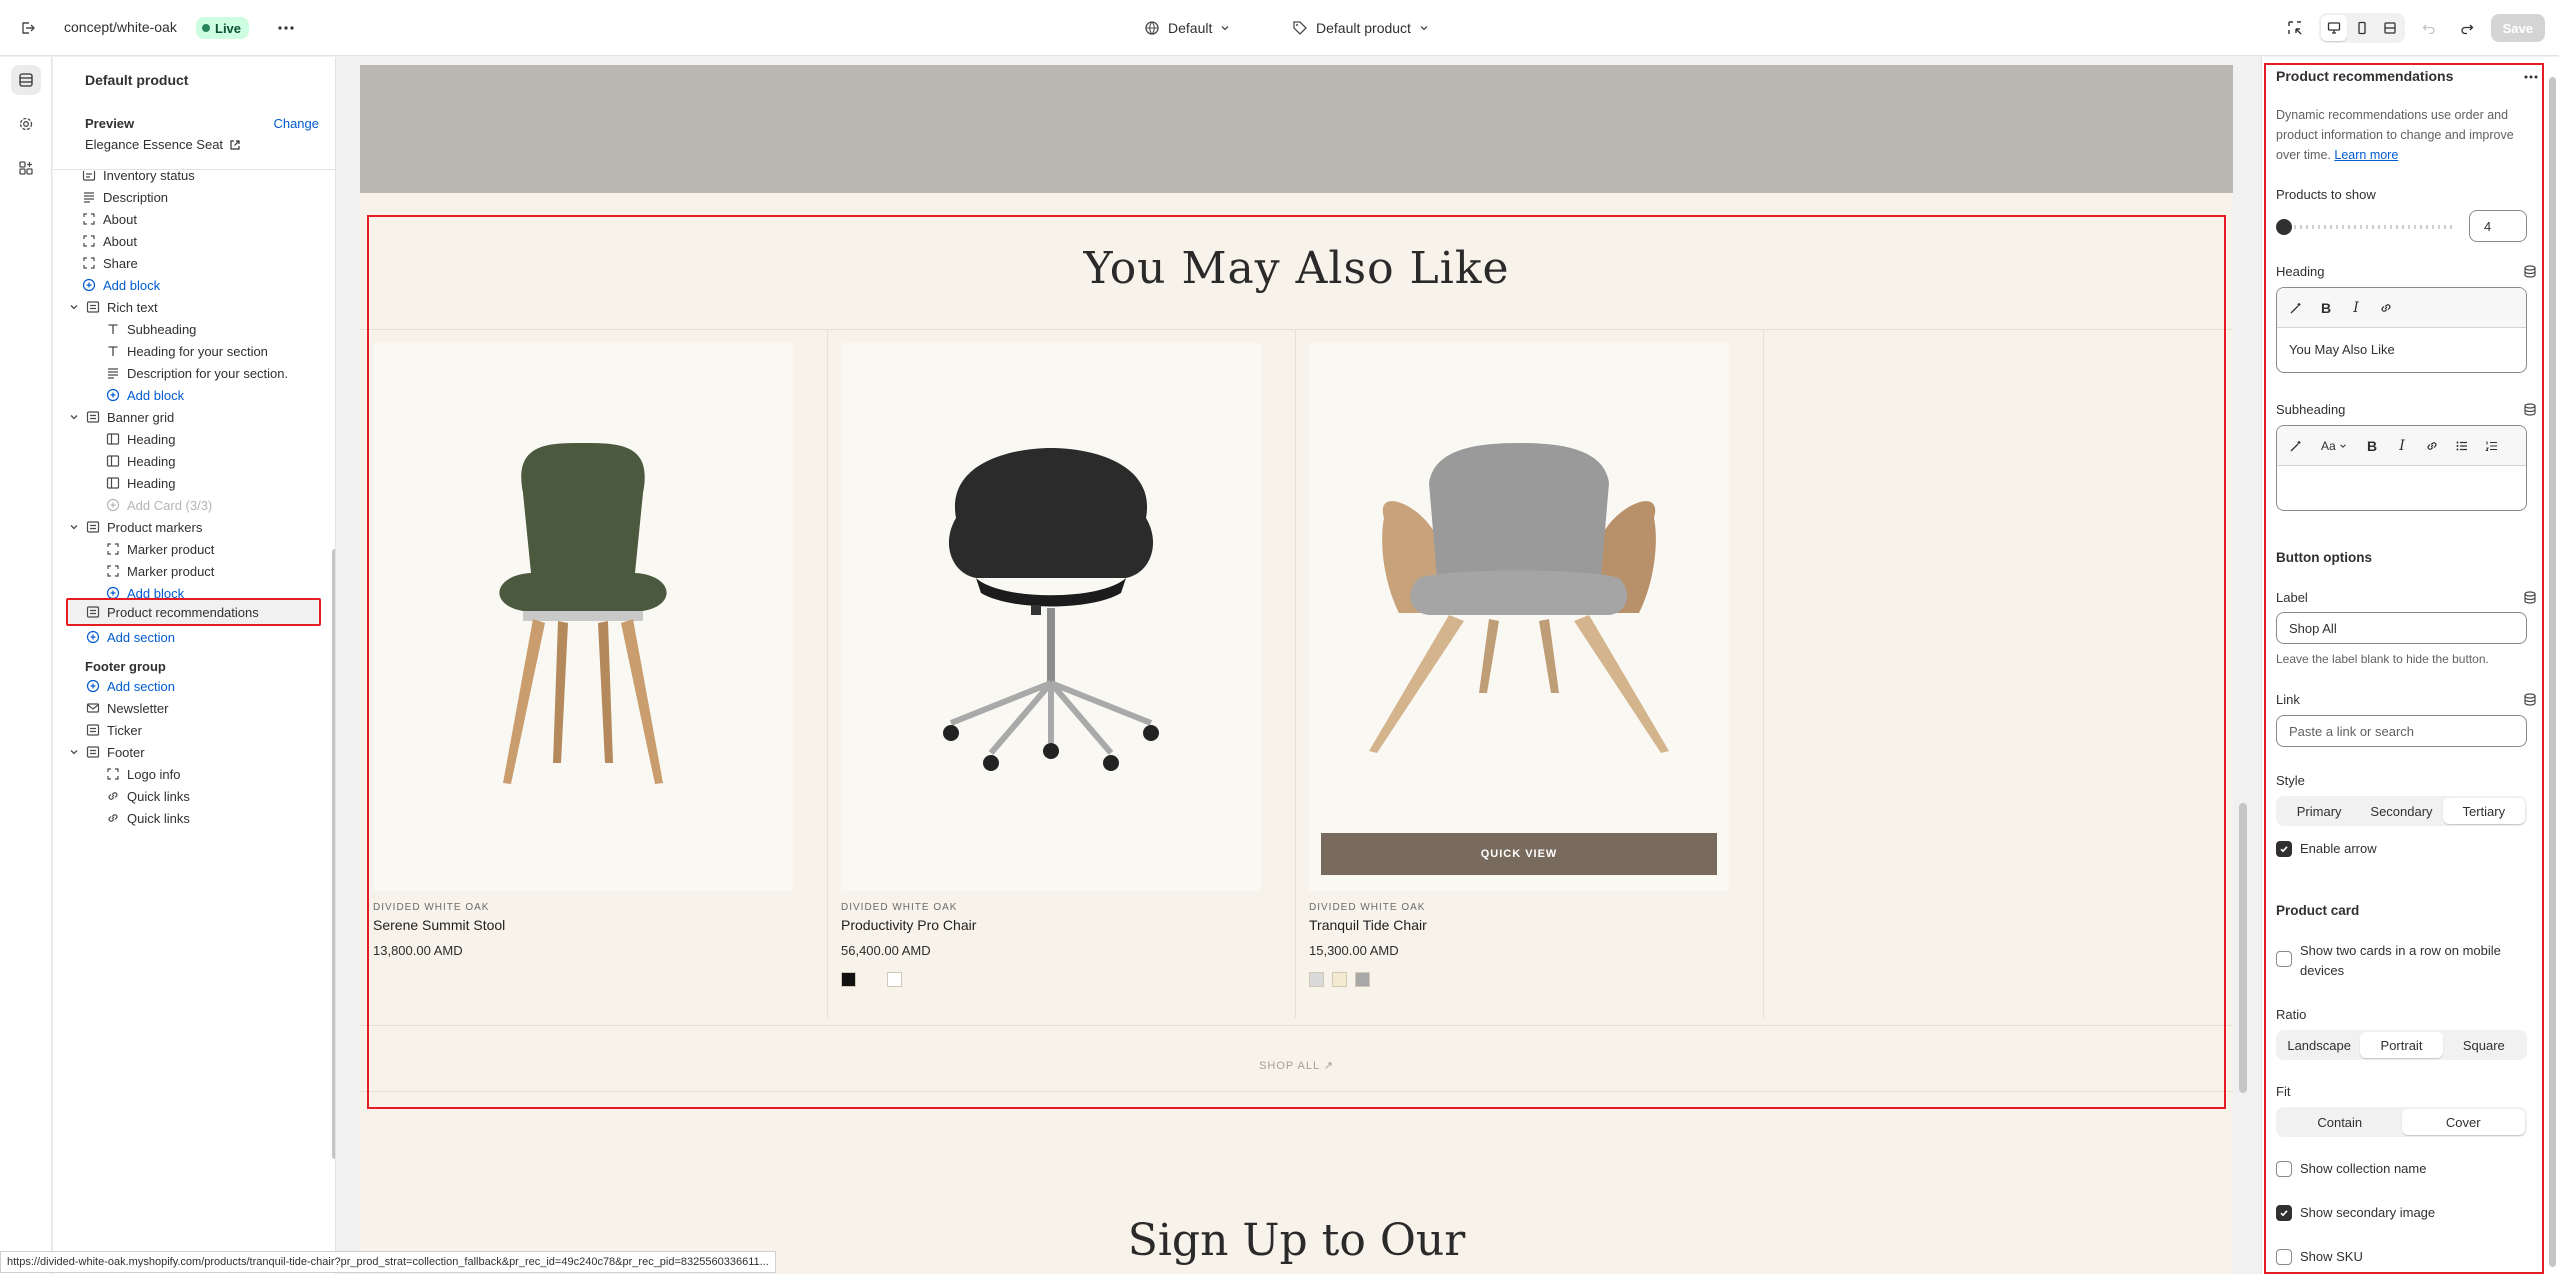  What do you see at coordinates (2319, 1045) in the screenshot?
I see `ratio-landscape: Landscape` at bounding box center [2319, 1045].